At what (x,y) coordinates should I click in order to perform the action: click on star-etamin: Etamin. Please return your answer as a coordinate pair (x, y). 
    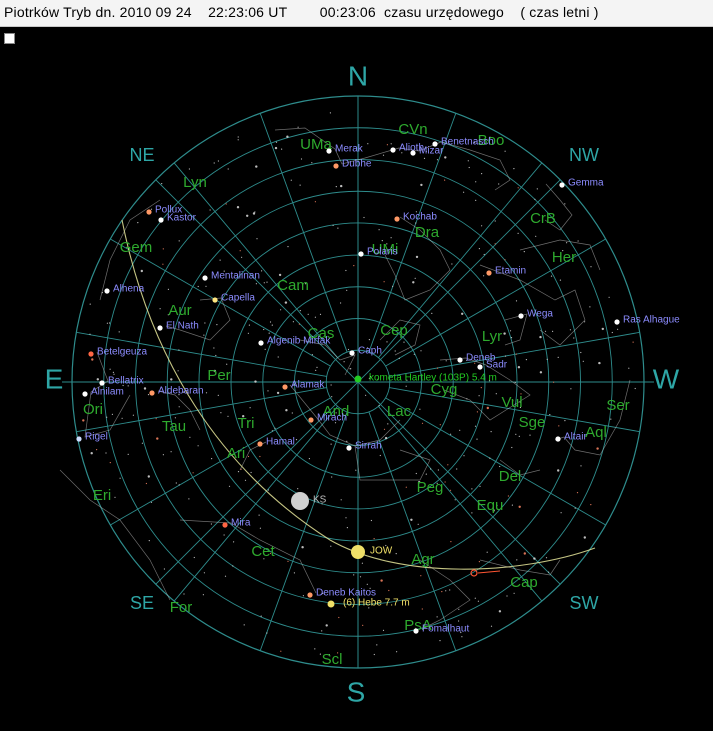
    Looking at the image, I should click on (506, 271).